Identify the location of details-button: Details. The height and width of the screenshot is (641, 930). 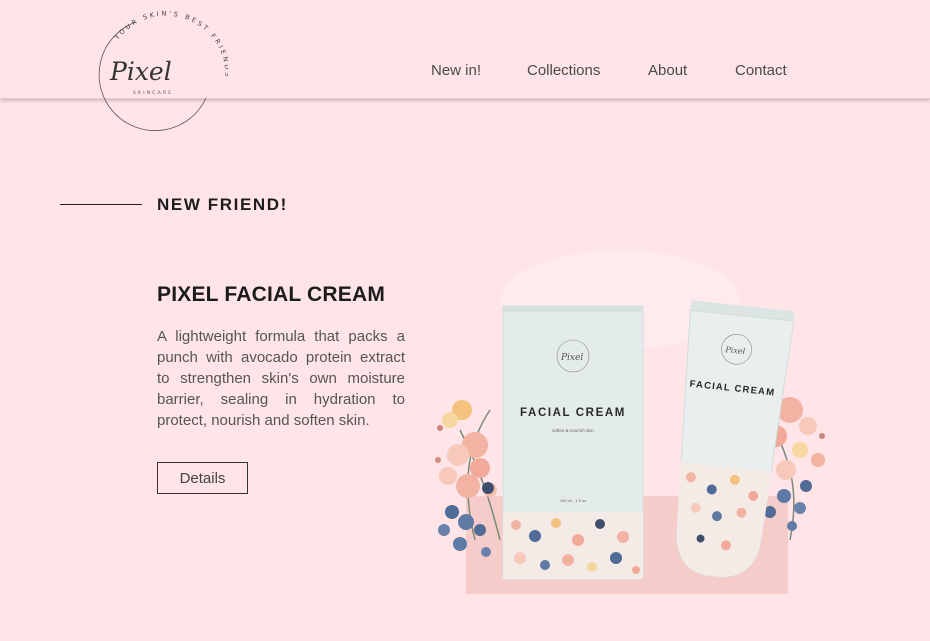
(202, 478).